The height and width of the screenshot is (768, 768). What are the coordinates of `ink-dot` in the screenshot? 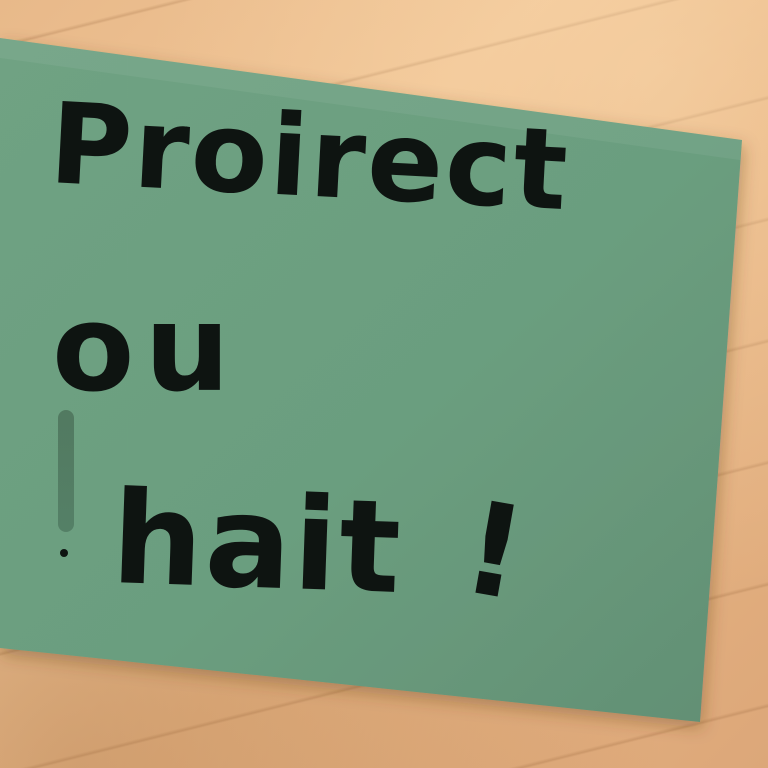 It's located at (64, 553).